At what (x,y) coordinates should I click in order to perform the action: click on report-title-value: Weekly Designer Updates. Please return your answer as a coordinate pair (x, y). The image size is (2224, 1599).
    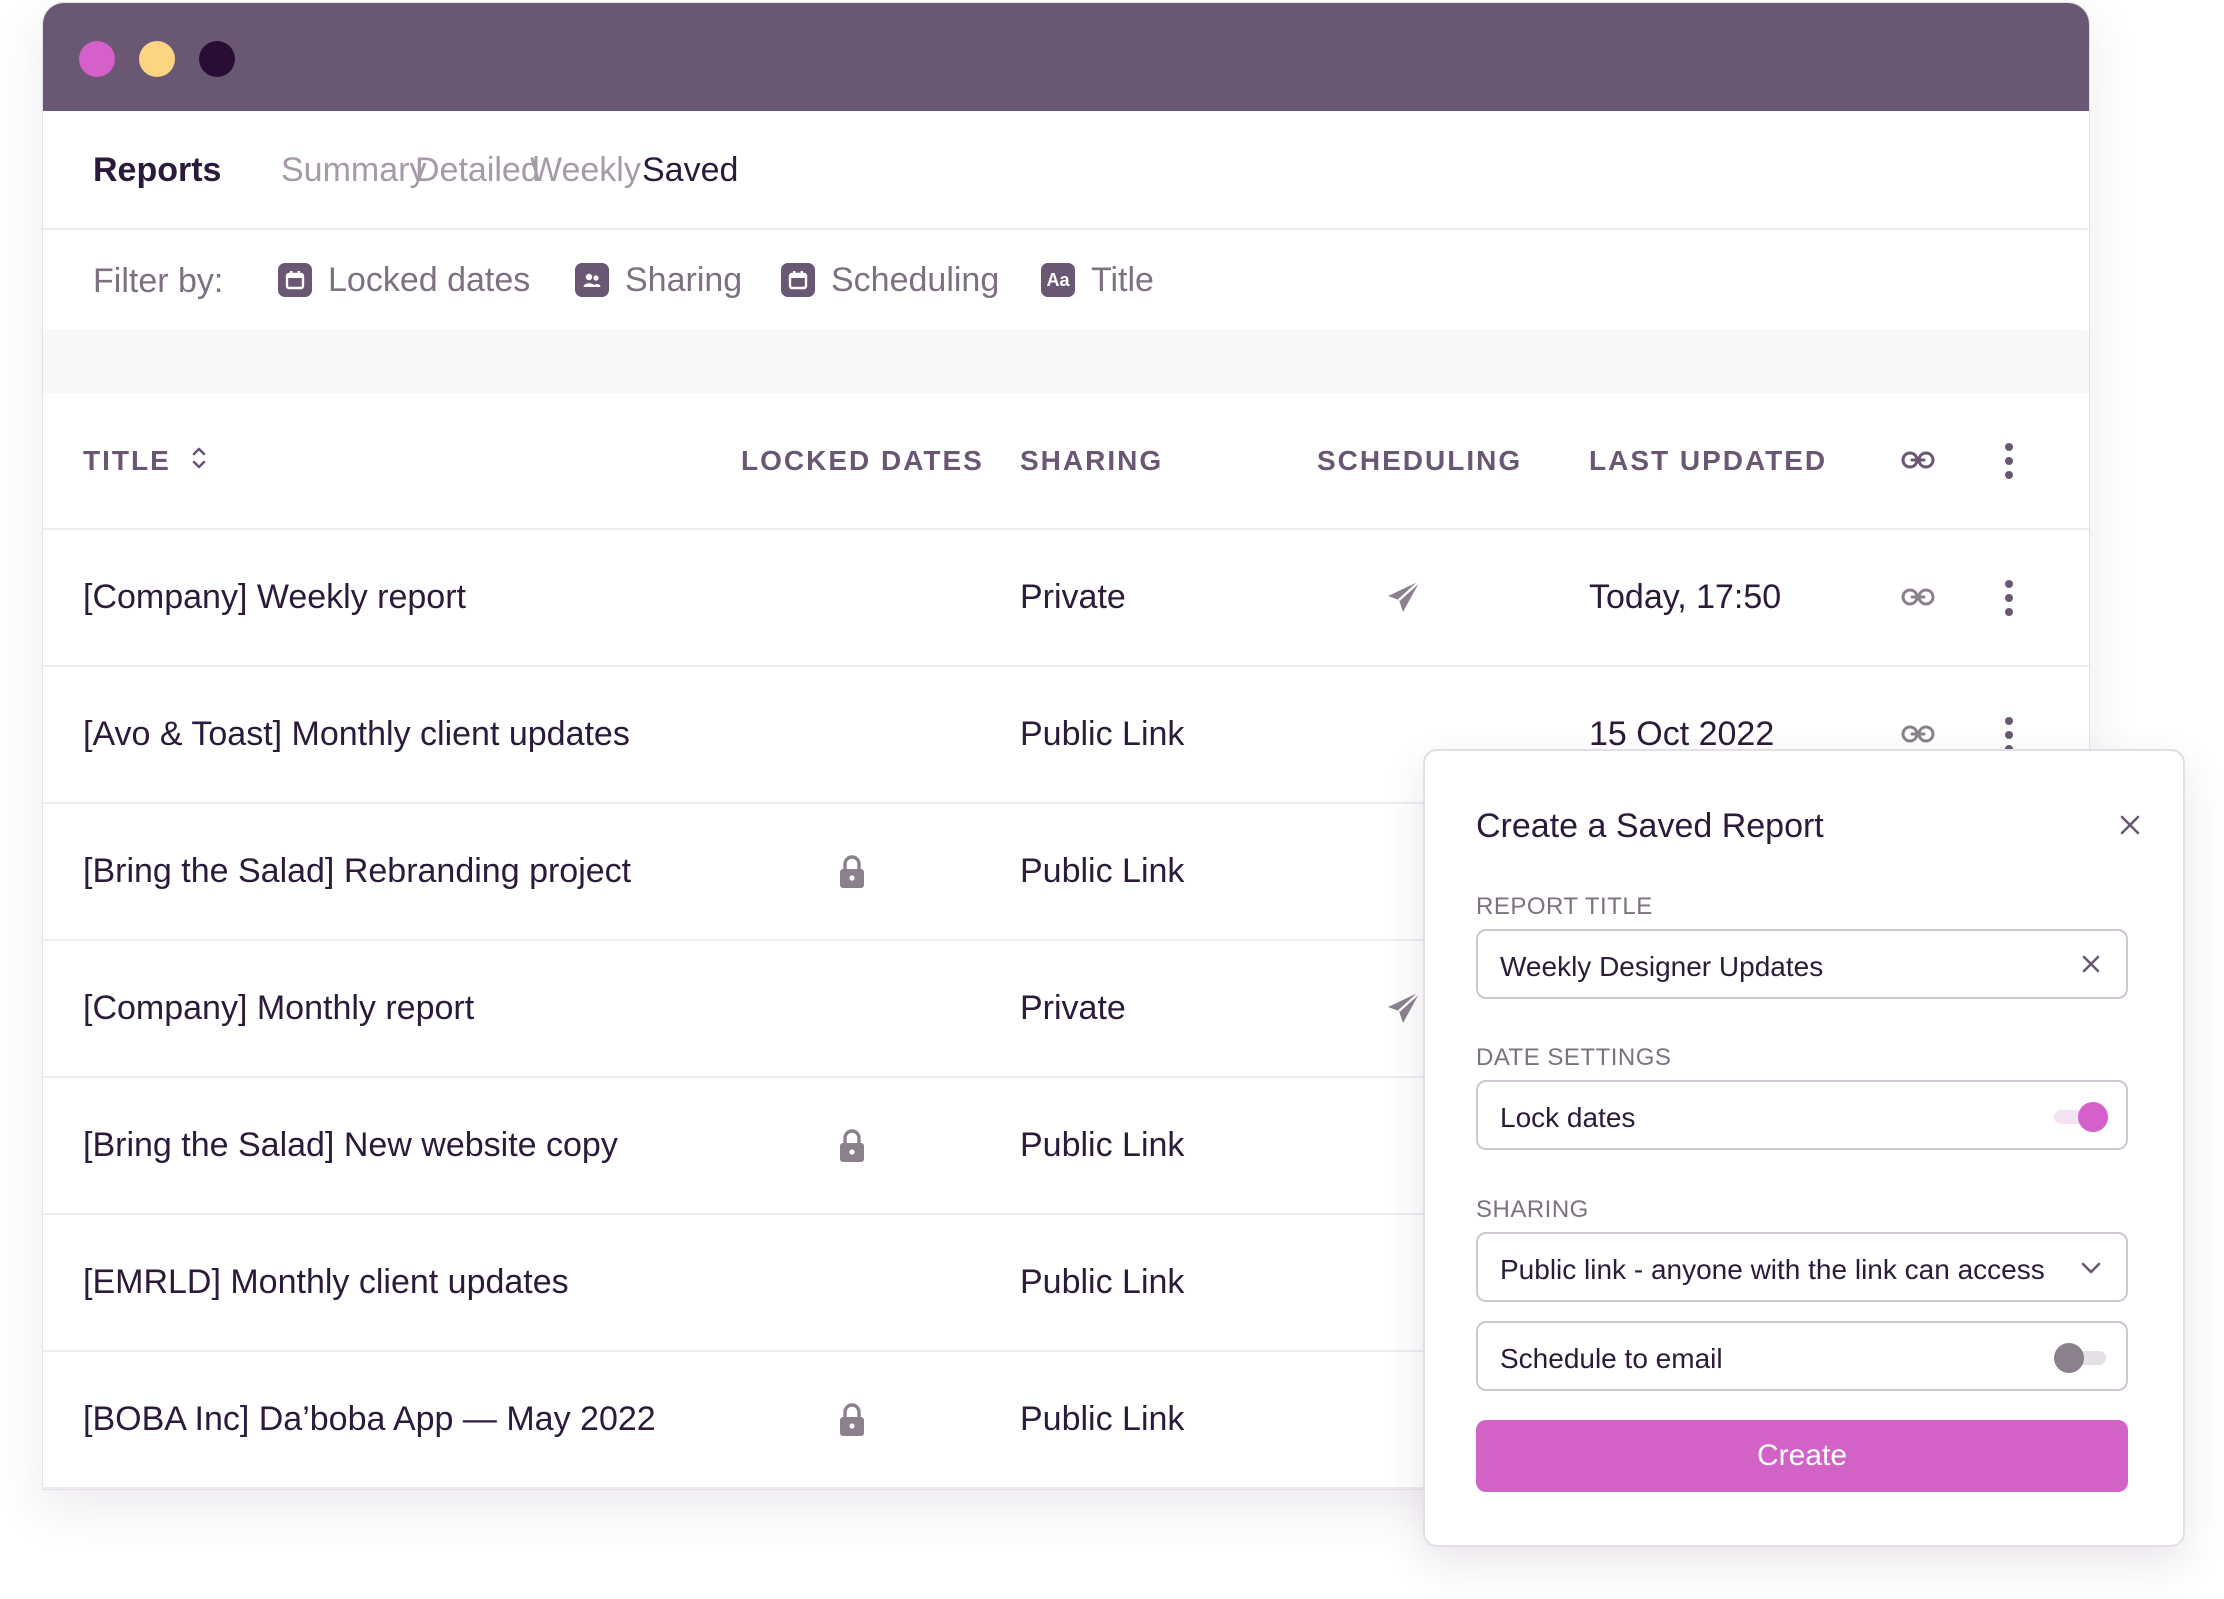
    Looking at the image, I should click on (1662, 966).